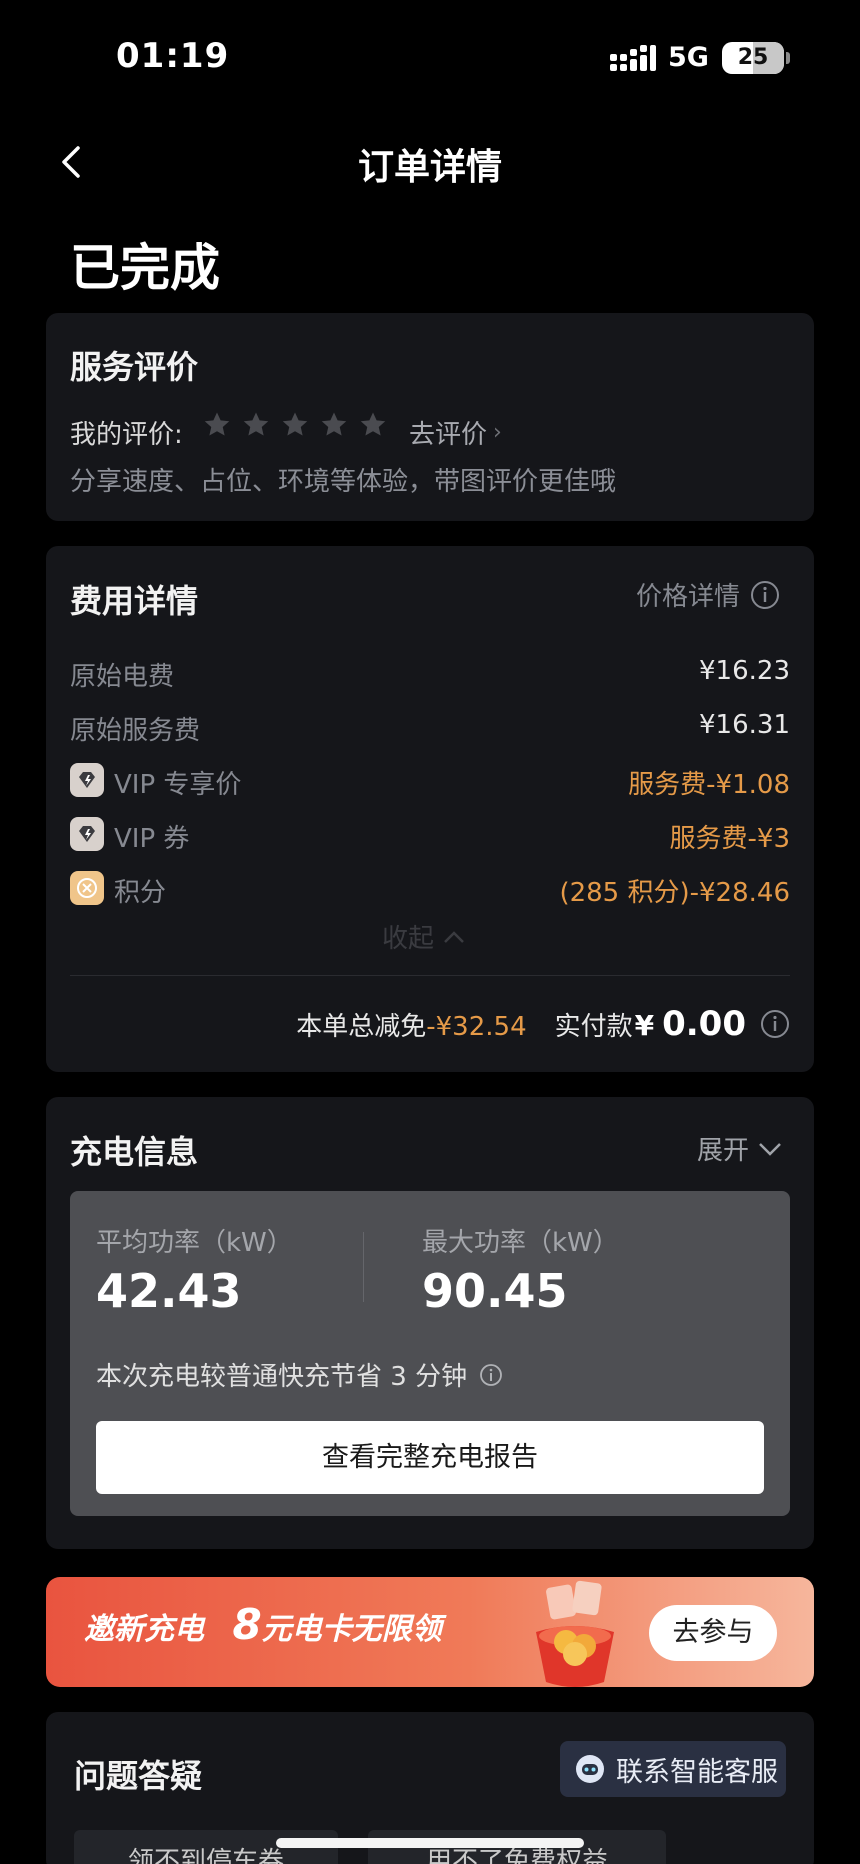 This screenshot has height=1864, width=860. What do you see at coordinates (126, 435) in the screenshot?
I see `my-rating-label: 我的评价:` at bounding box center [126, 435].